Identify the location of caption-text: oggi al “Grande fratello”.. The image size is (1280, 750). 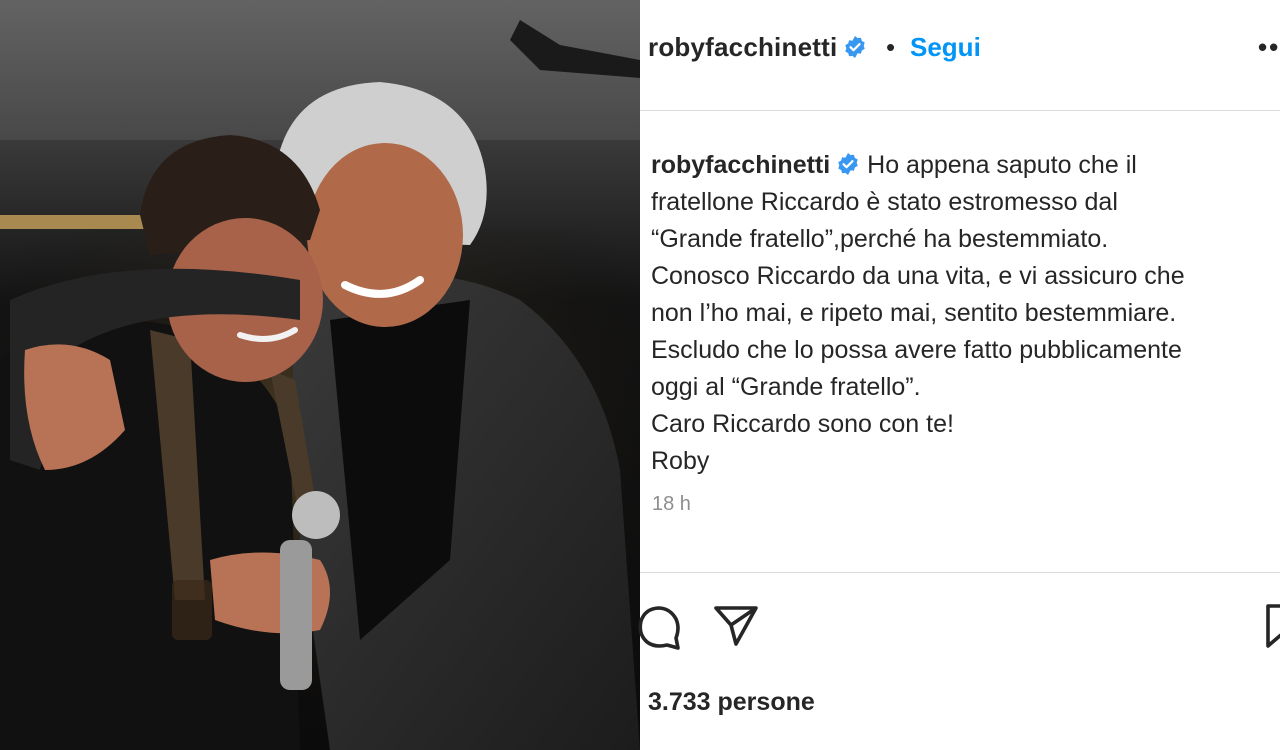
(786, 387).